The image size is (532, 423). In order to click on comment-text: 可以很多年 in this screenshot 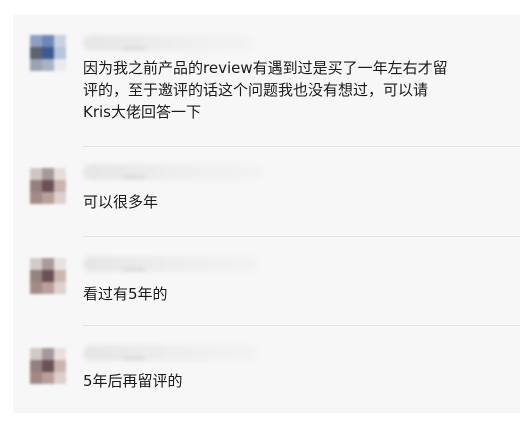, I will do `click(121, 202)`.